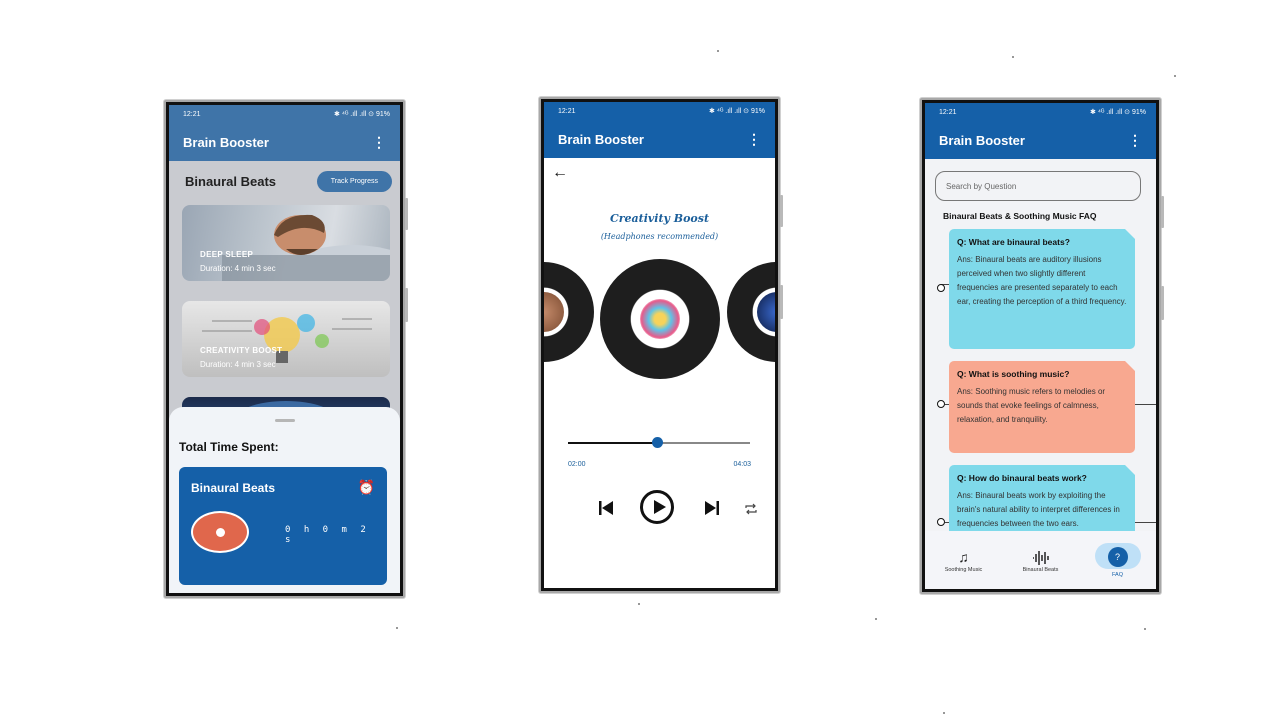  I want to click on track-subtitle: (Headphones recommended), so click(659, 236).